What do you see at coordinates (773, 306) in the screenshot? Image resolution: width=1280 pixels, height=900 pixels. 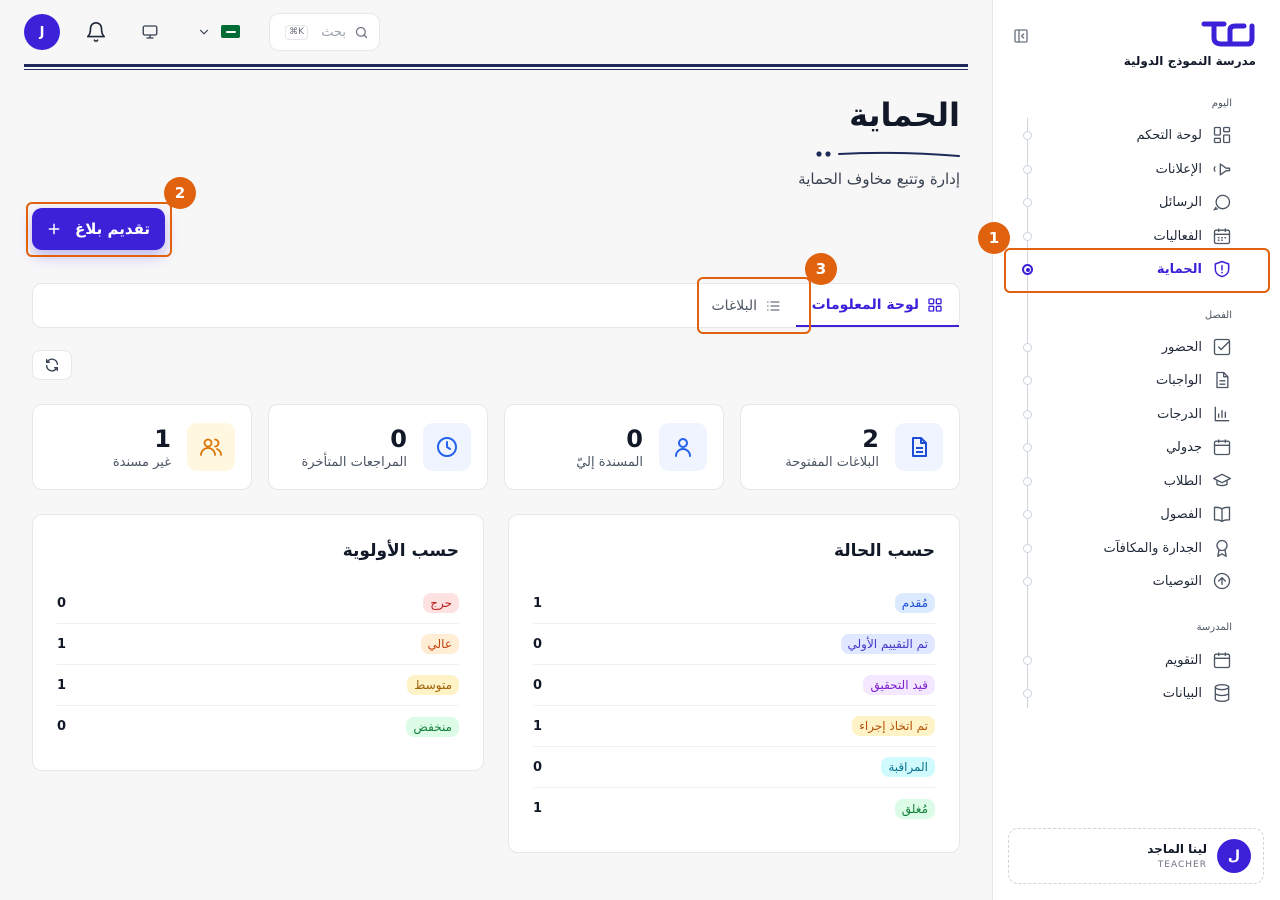 I see `list-icon` at bounding box center [773, 306].